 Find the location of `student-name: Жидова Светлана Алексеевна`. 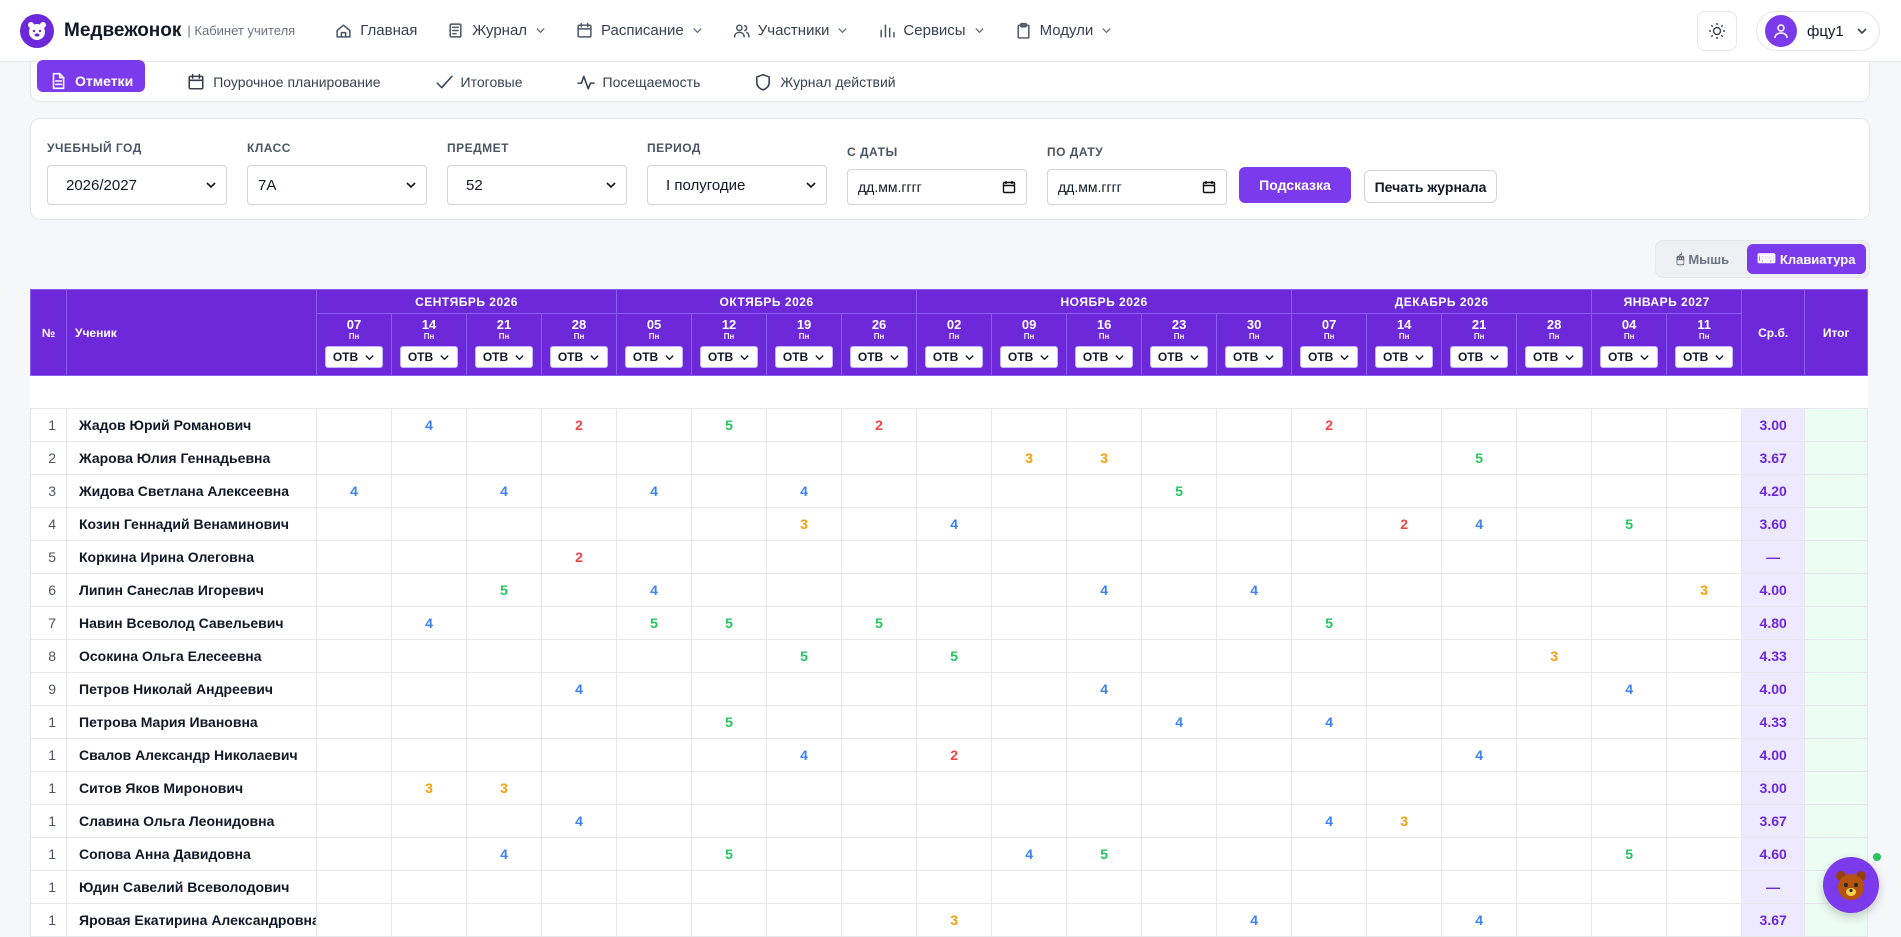

student-name: Жидова Светлана Алексеевна is located at coordinates (191, 491).